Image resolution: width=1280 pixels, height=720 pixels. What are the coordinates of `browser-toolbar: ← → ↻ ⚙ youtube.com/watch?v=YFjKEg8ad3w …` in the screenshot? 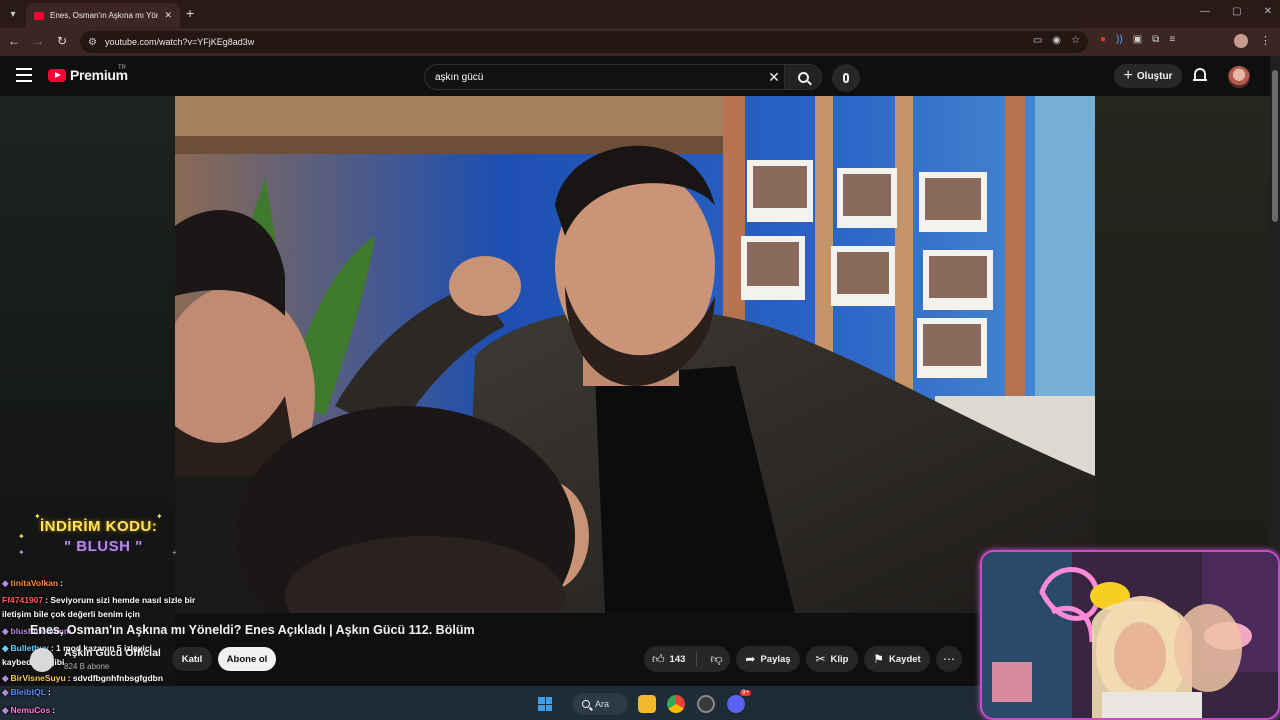 It's located at (640, 42).